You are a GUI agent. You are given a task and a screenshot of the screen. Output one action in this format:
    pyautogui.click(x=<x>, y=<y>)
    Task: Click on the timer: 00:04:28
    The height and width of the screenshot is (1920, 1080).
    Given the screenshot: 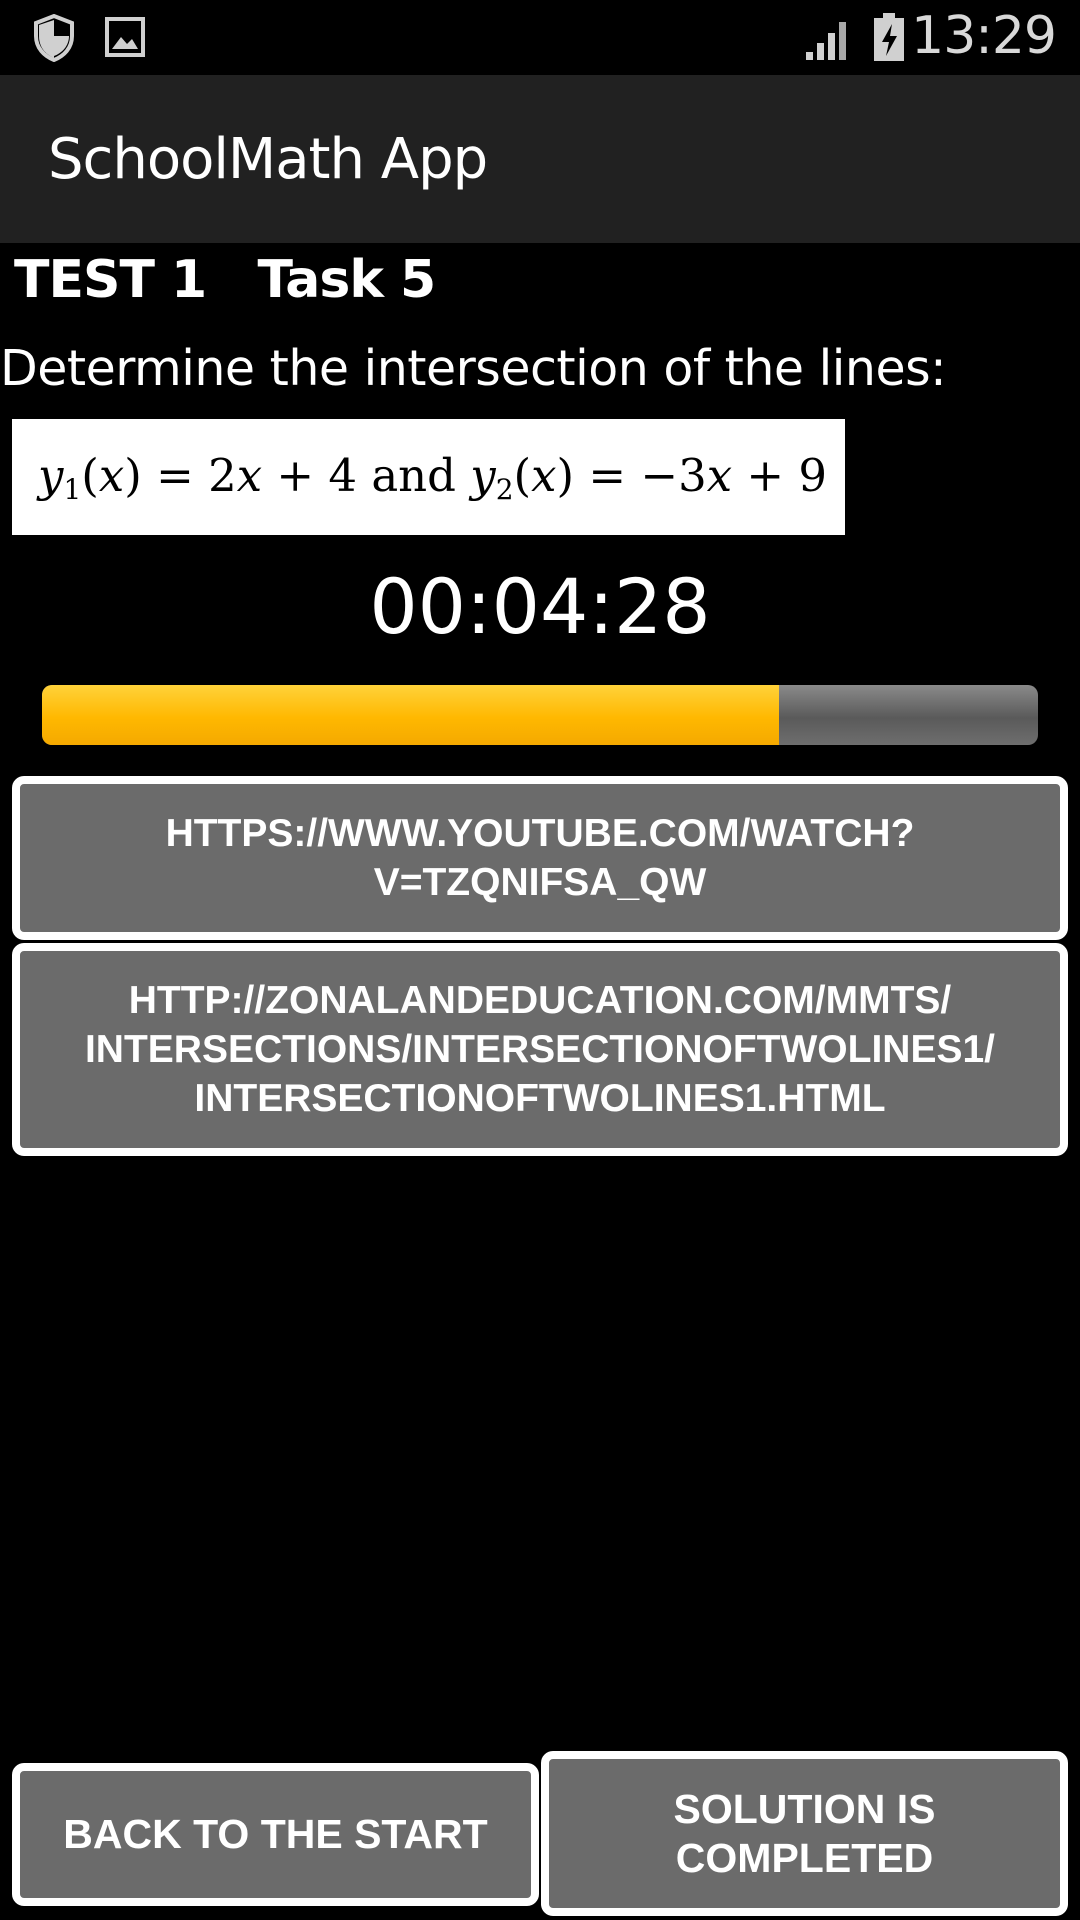 What is the action you would take?
    pyautogui.click(x=540, y=606)
    